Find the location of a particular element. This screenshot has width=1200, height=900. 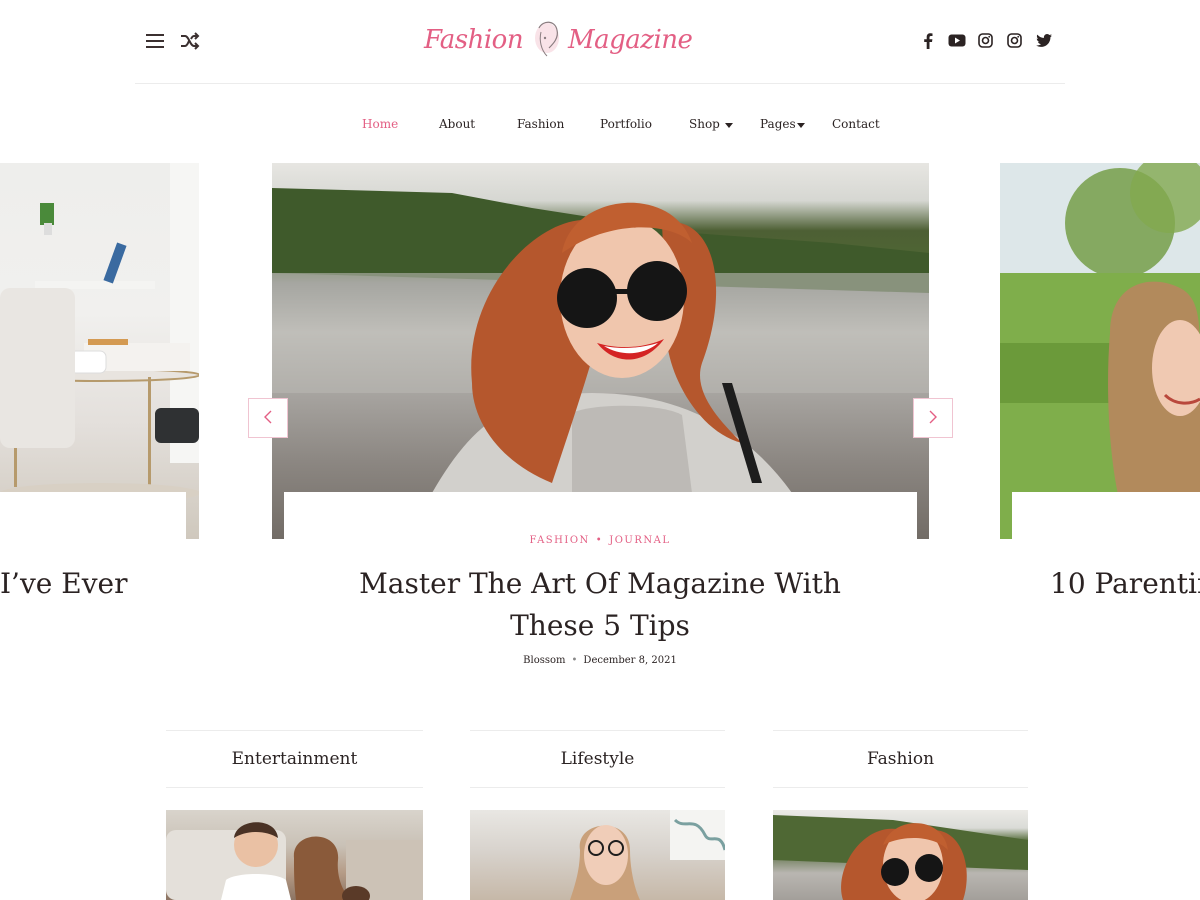

chevron-right-icon is located at coordinates (933, 418).